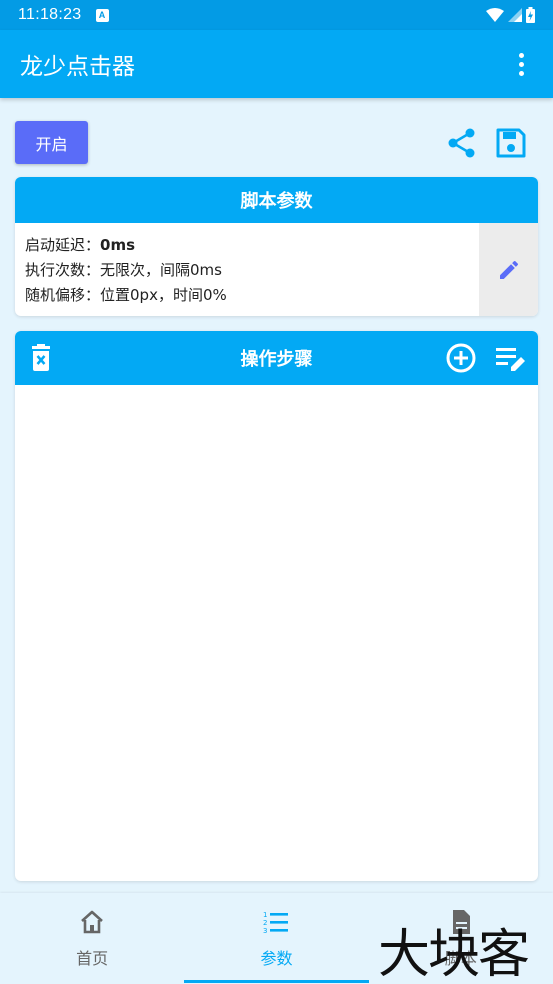  What do you see at coordinates (276, 958) in the screenshot?
I see `nav-params-label: 参数` at bounding box center [276, 958].